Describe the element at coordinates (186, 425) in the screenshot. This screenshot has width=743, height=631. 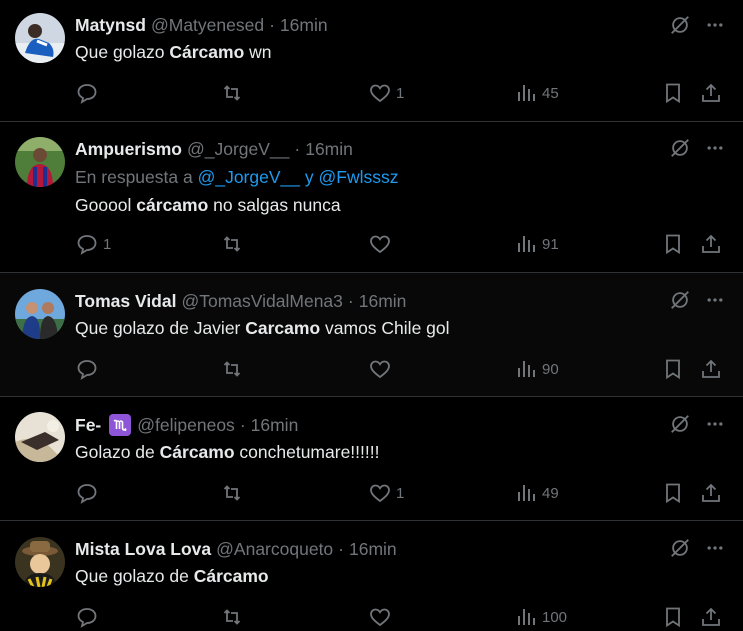
I see `author-handle: @felipeneos` at that location.